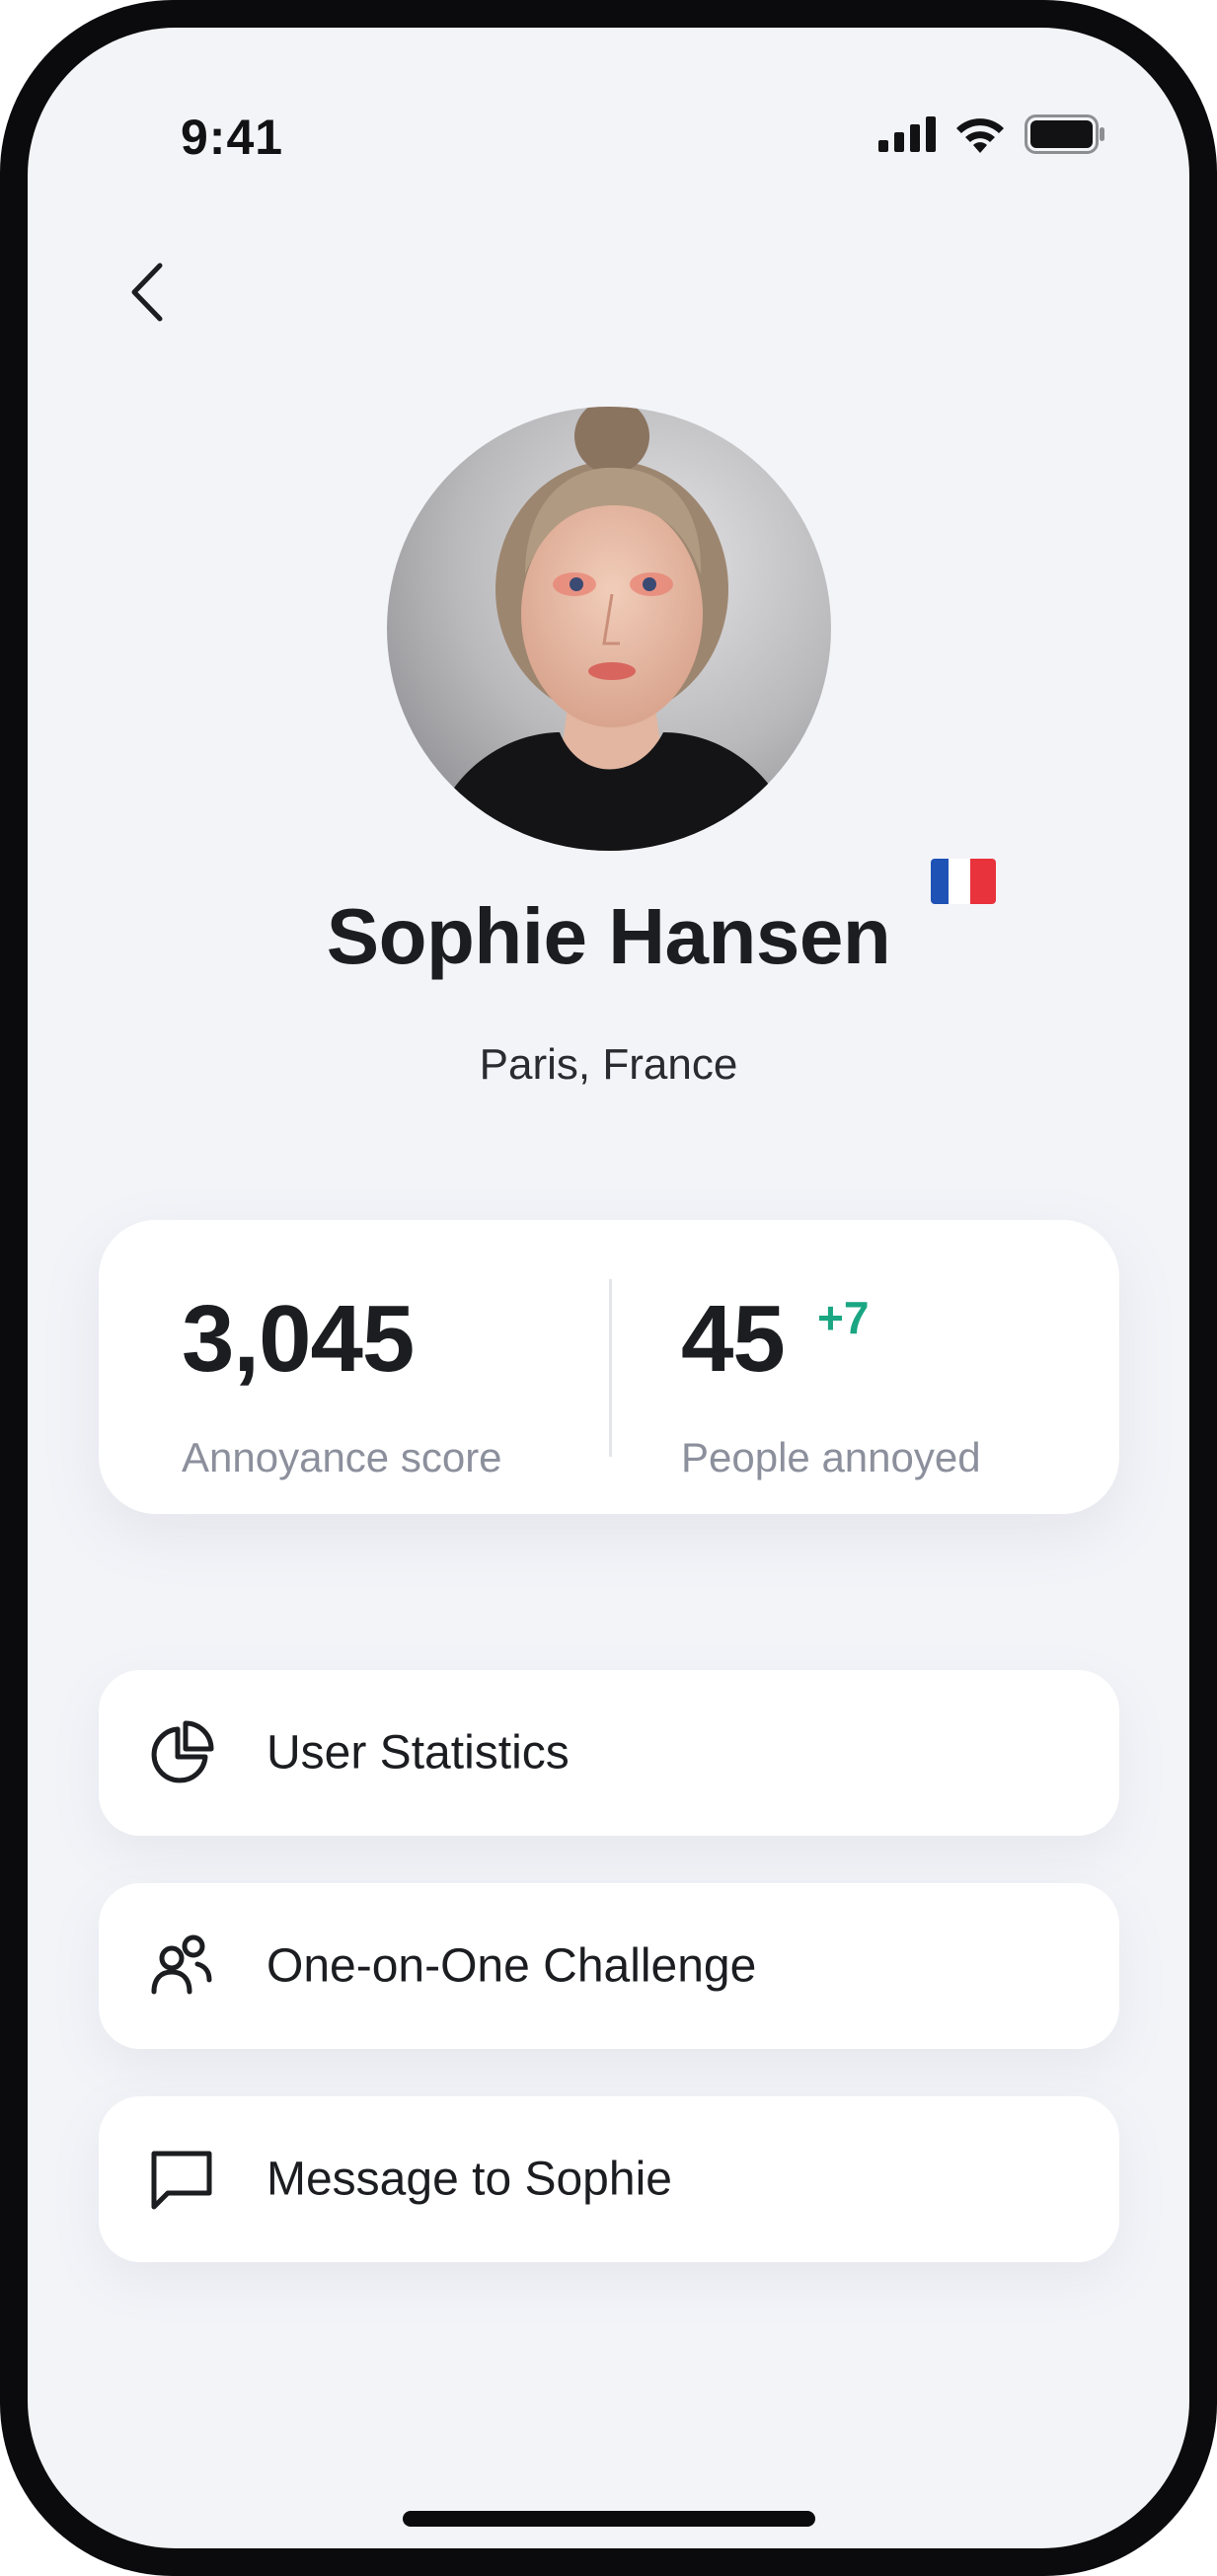 Image resolution: width=1217 pixels, height=2576 pixels. Describe the element at coordinates (342, 1457) in the screenshot. I see `annoyance-score-label: Annoyance score` at that location.